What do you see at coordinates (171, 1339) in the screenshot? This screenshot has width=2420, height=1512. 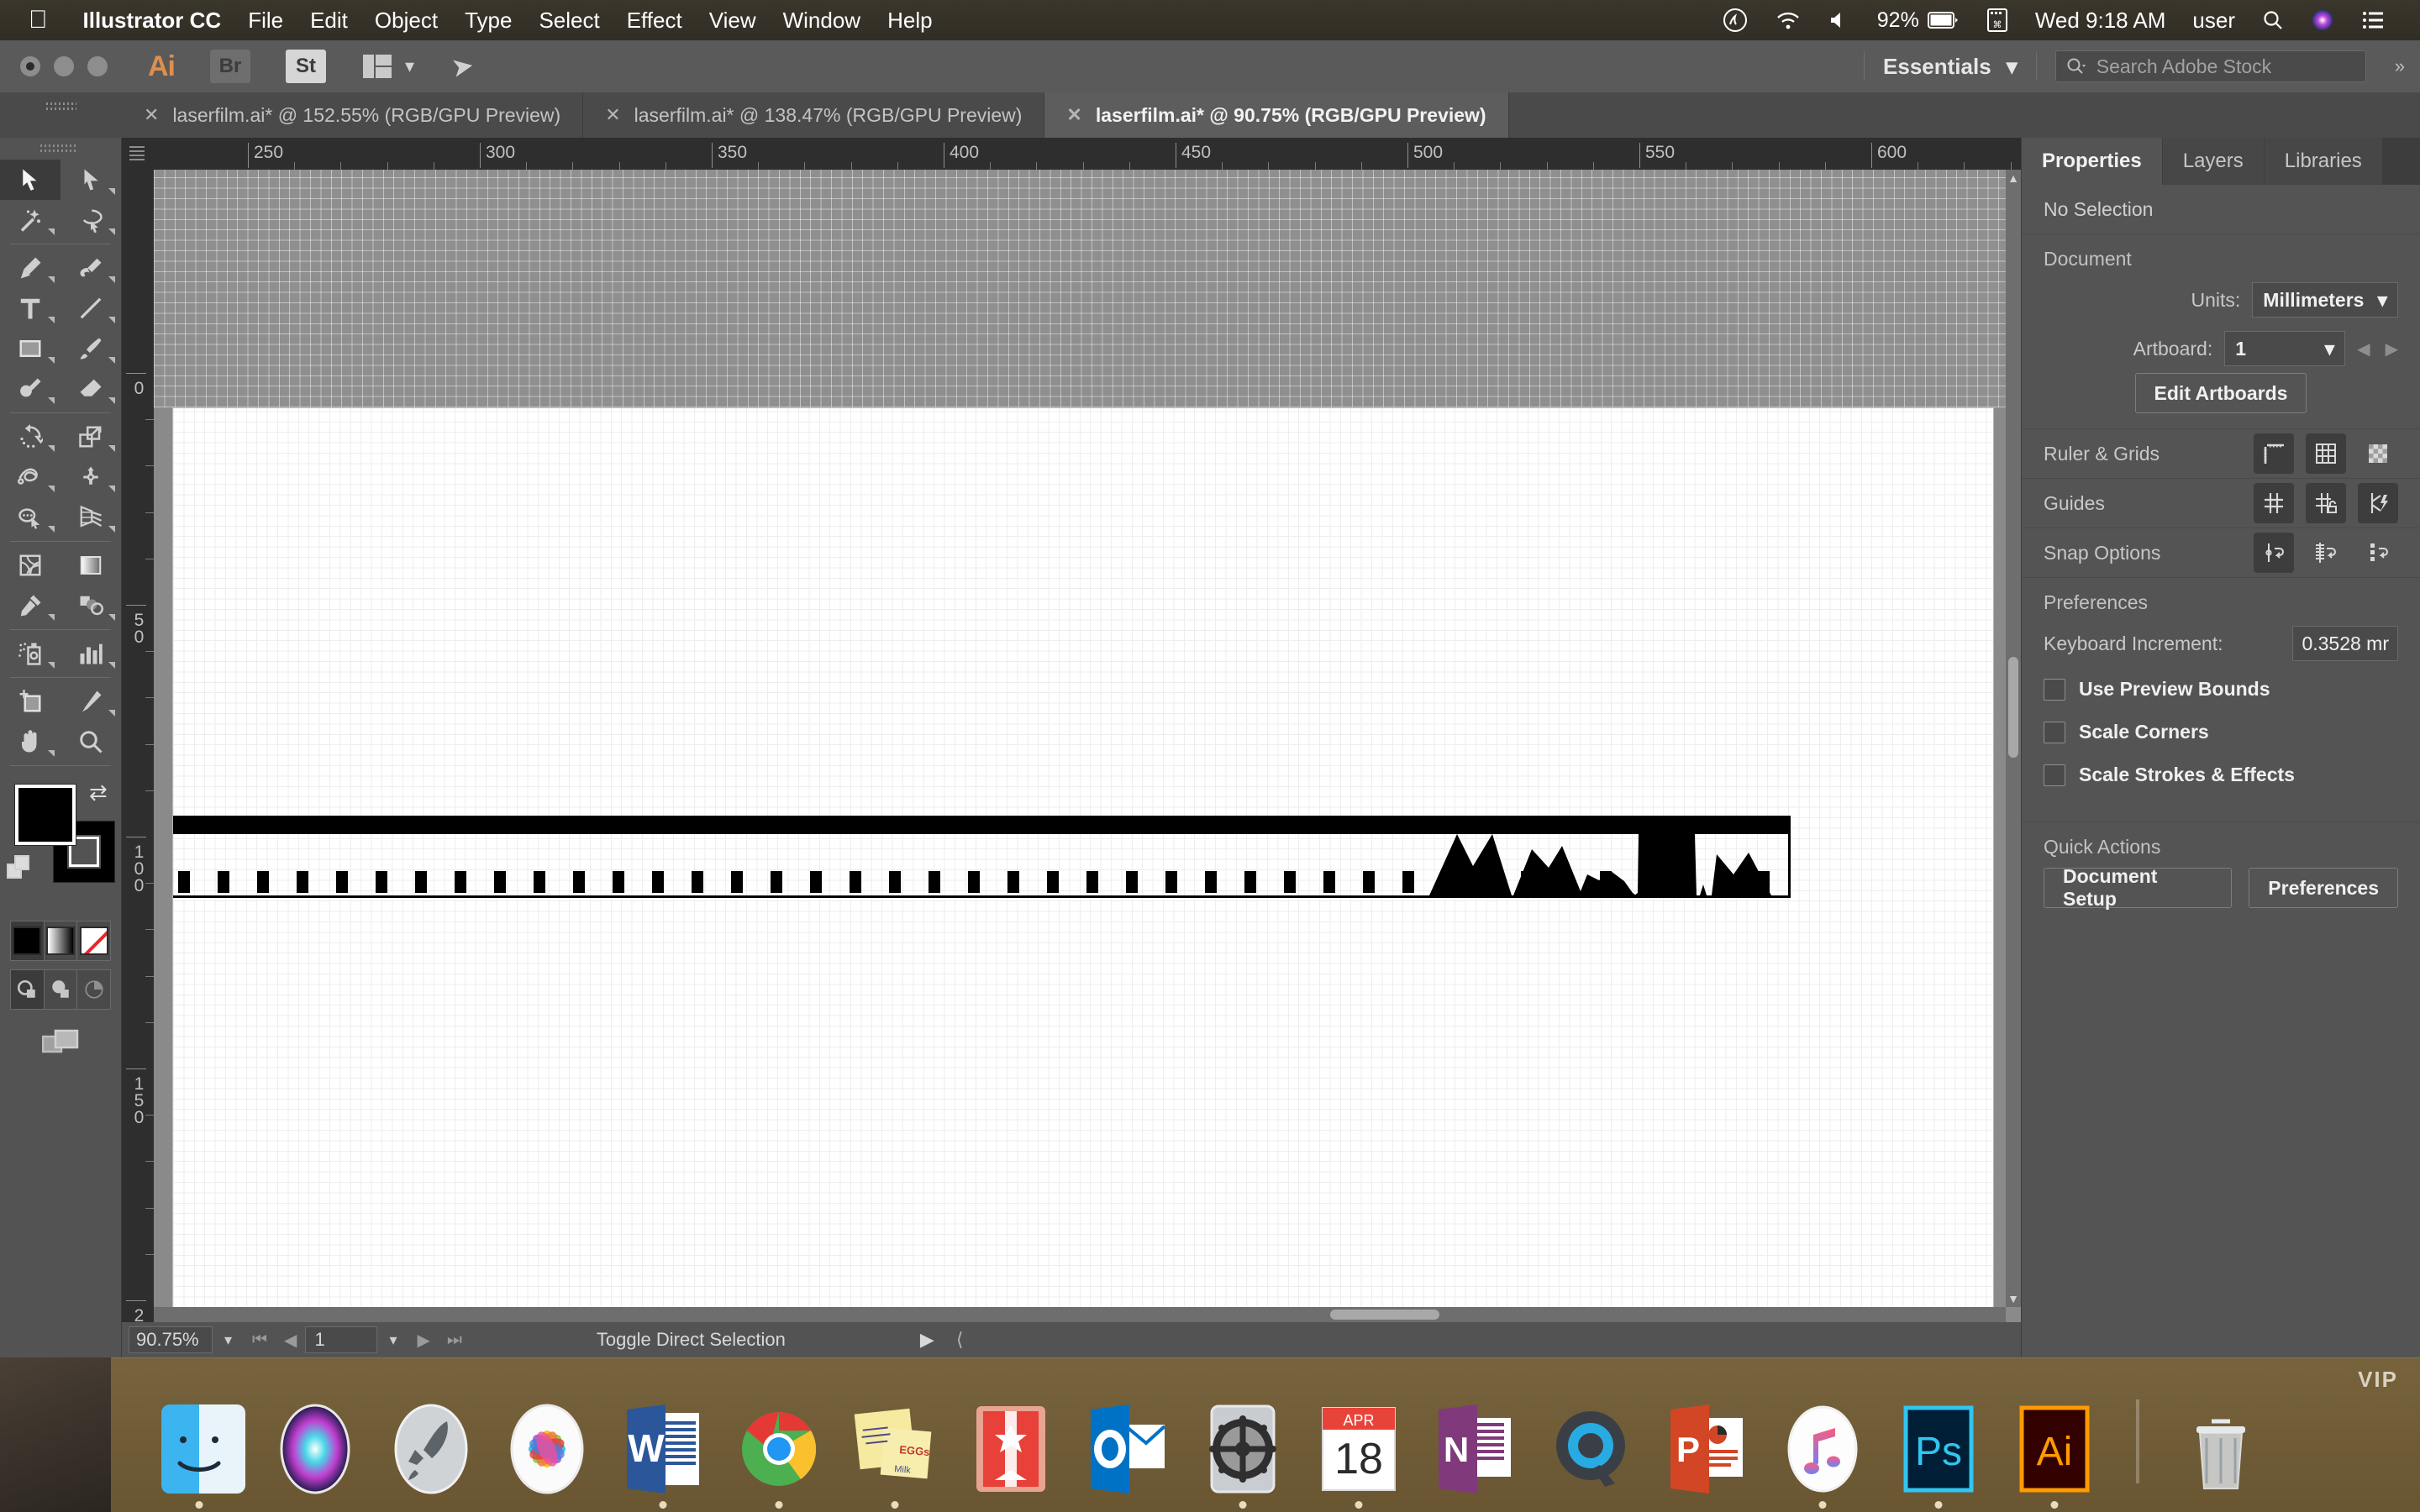 I see `zoom-level-input: 90.75%` at bounding box center [171, 1339].